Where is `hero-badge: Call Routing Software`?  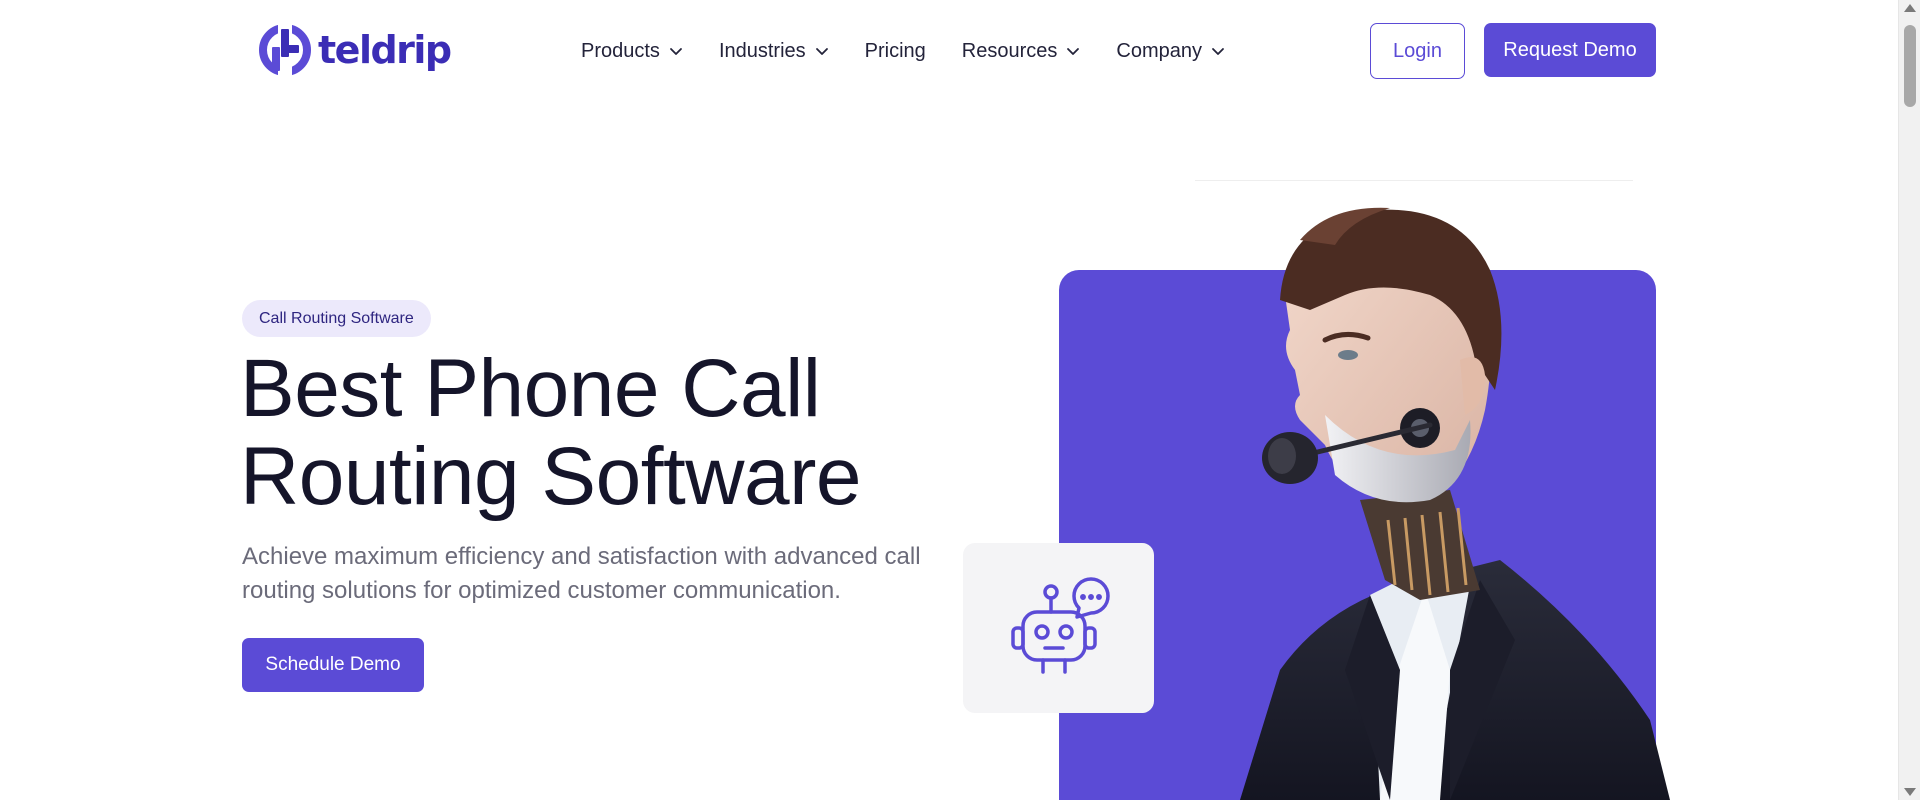
hero-badge: Call Routing Software is located at coordinates (336, 318).